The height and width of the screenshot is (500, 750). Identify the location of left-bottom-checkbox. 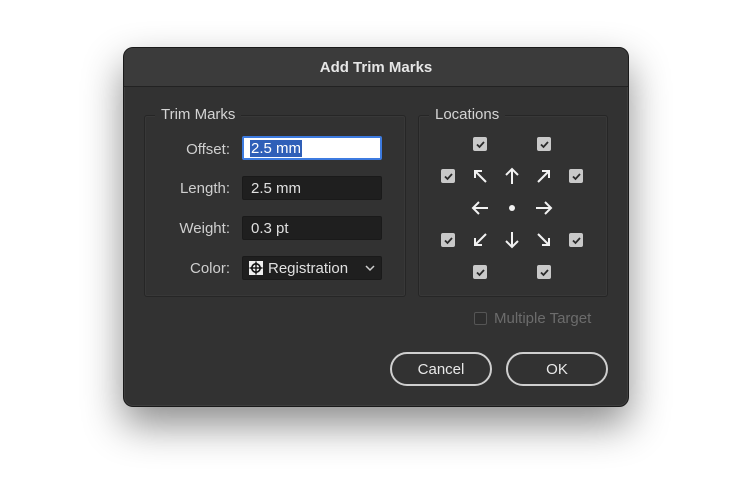
(448, 240).